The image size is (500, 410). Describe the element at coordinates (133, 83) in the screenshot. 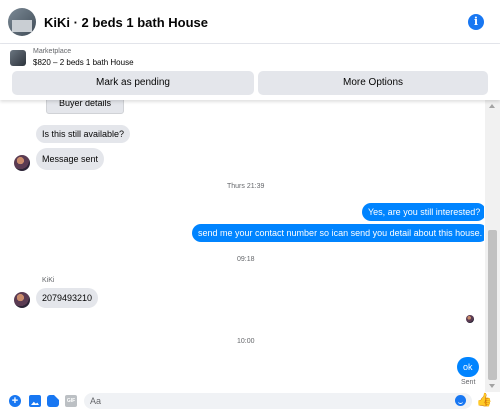

I see `mark-as-pending-button: Mark as pending` at that location.